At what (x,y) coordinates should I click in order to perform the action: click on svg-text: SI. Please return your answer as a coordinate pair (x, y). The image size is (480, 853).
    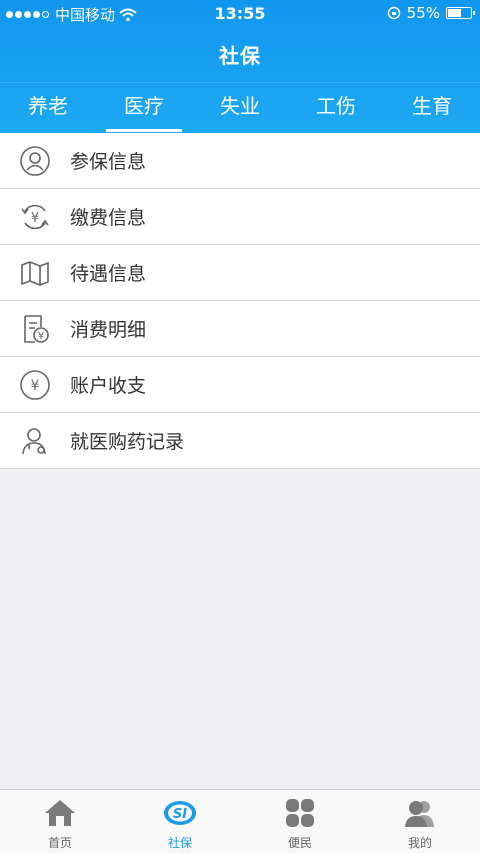
    Looking at the image, I should click on (180, 814).